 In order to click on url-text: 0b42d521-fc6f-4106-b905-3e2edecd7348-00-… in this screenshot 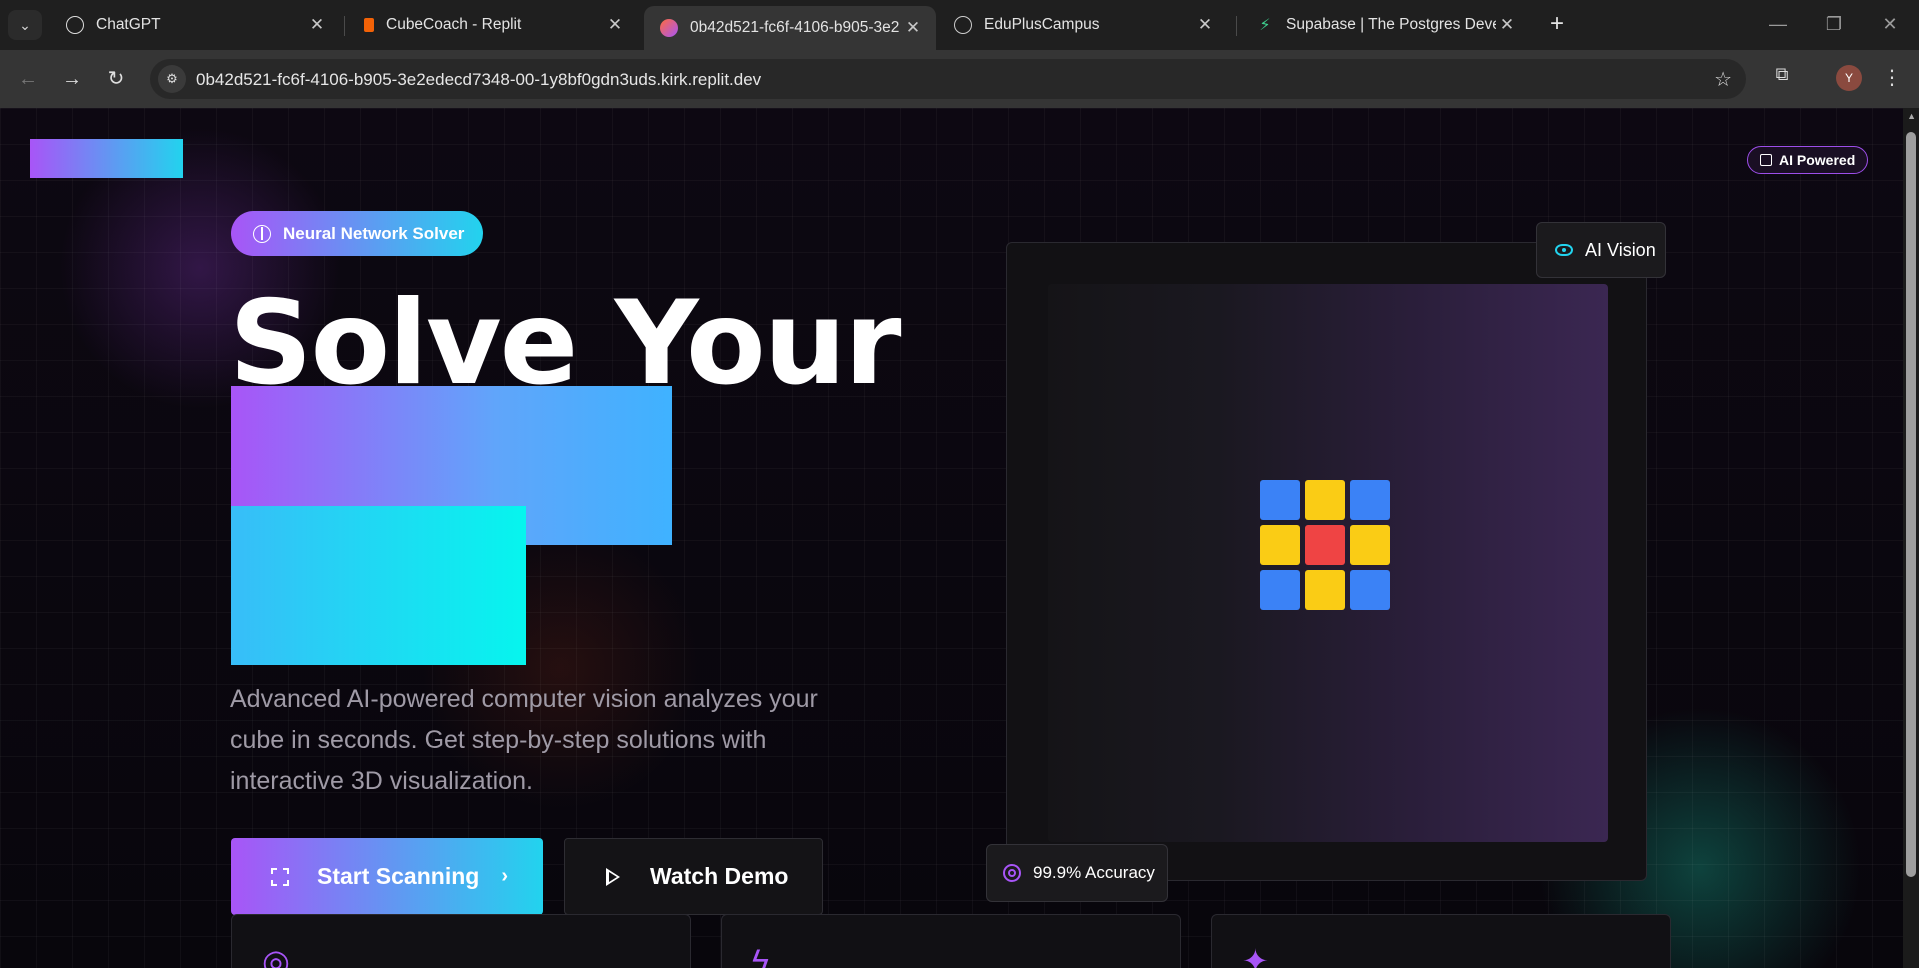, I will do `click(478, 80)`.